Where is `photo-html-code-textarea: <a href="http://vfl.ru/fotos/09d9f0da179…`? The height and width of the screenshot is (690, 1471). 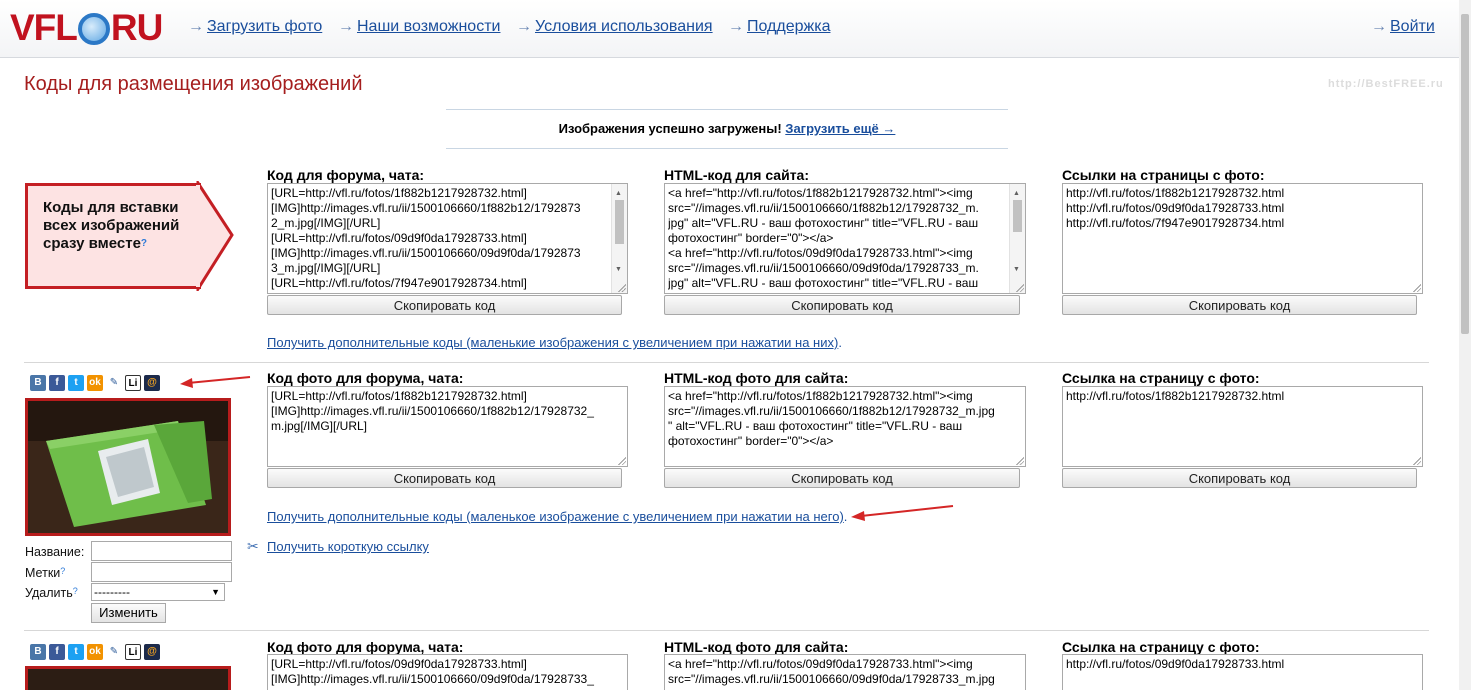 photo-html-code-textarea: <a href="http://vfl.ru/fotos/09d9f0da179… is located at coordinates (845, 672).